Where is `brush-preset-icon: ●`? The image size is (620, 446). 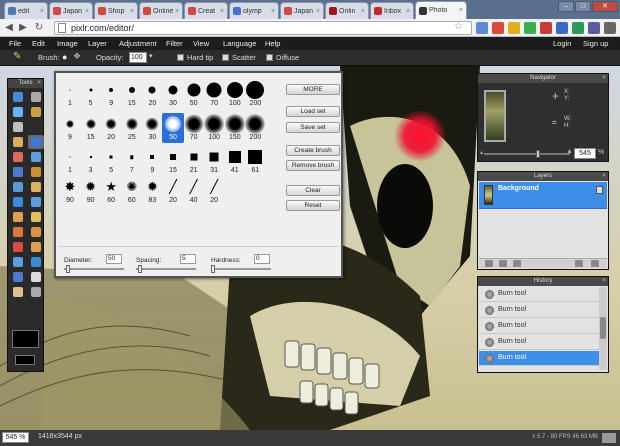
brush-preset-icon: ● is located at coordinates (64, 57).